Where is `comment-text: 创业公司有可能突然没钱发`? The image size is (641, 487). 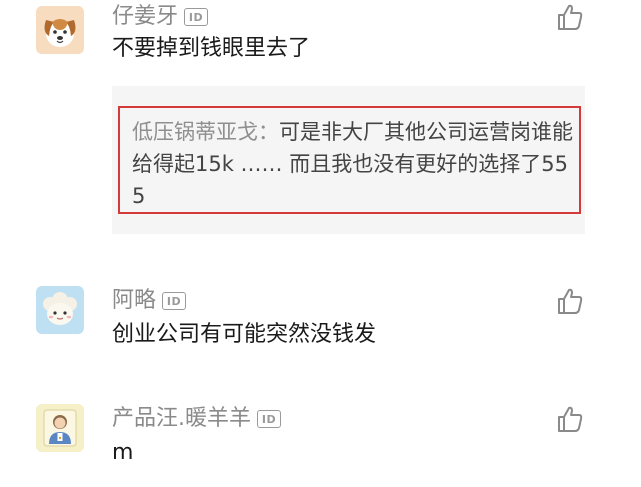
comment-text: 创业公司有可能突然没钱发 is located at coordinates (244, 334).